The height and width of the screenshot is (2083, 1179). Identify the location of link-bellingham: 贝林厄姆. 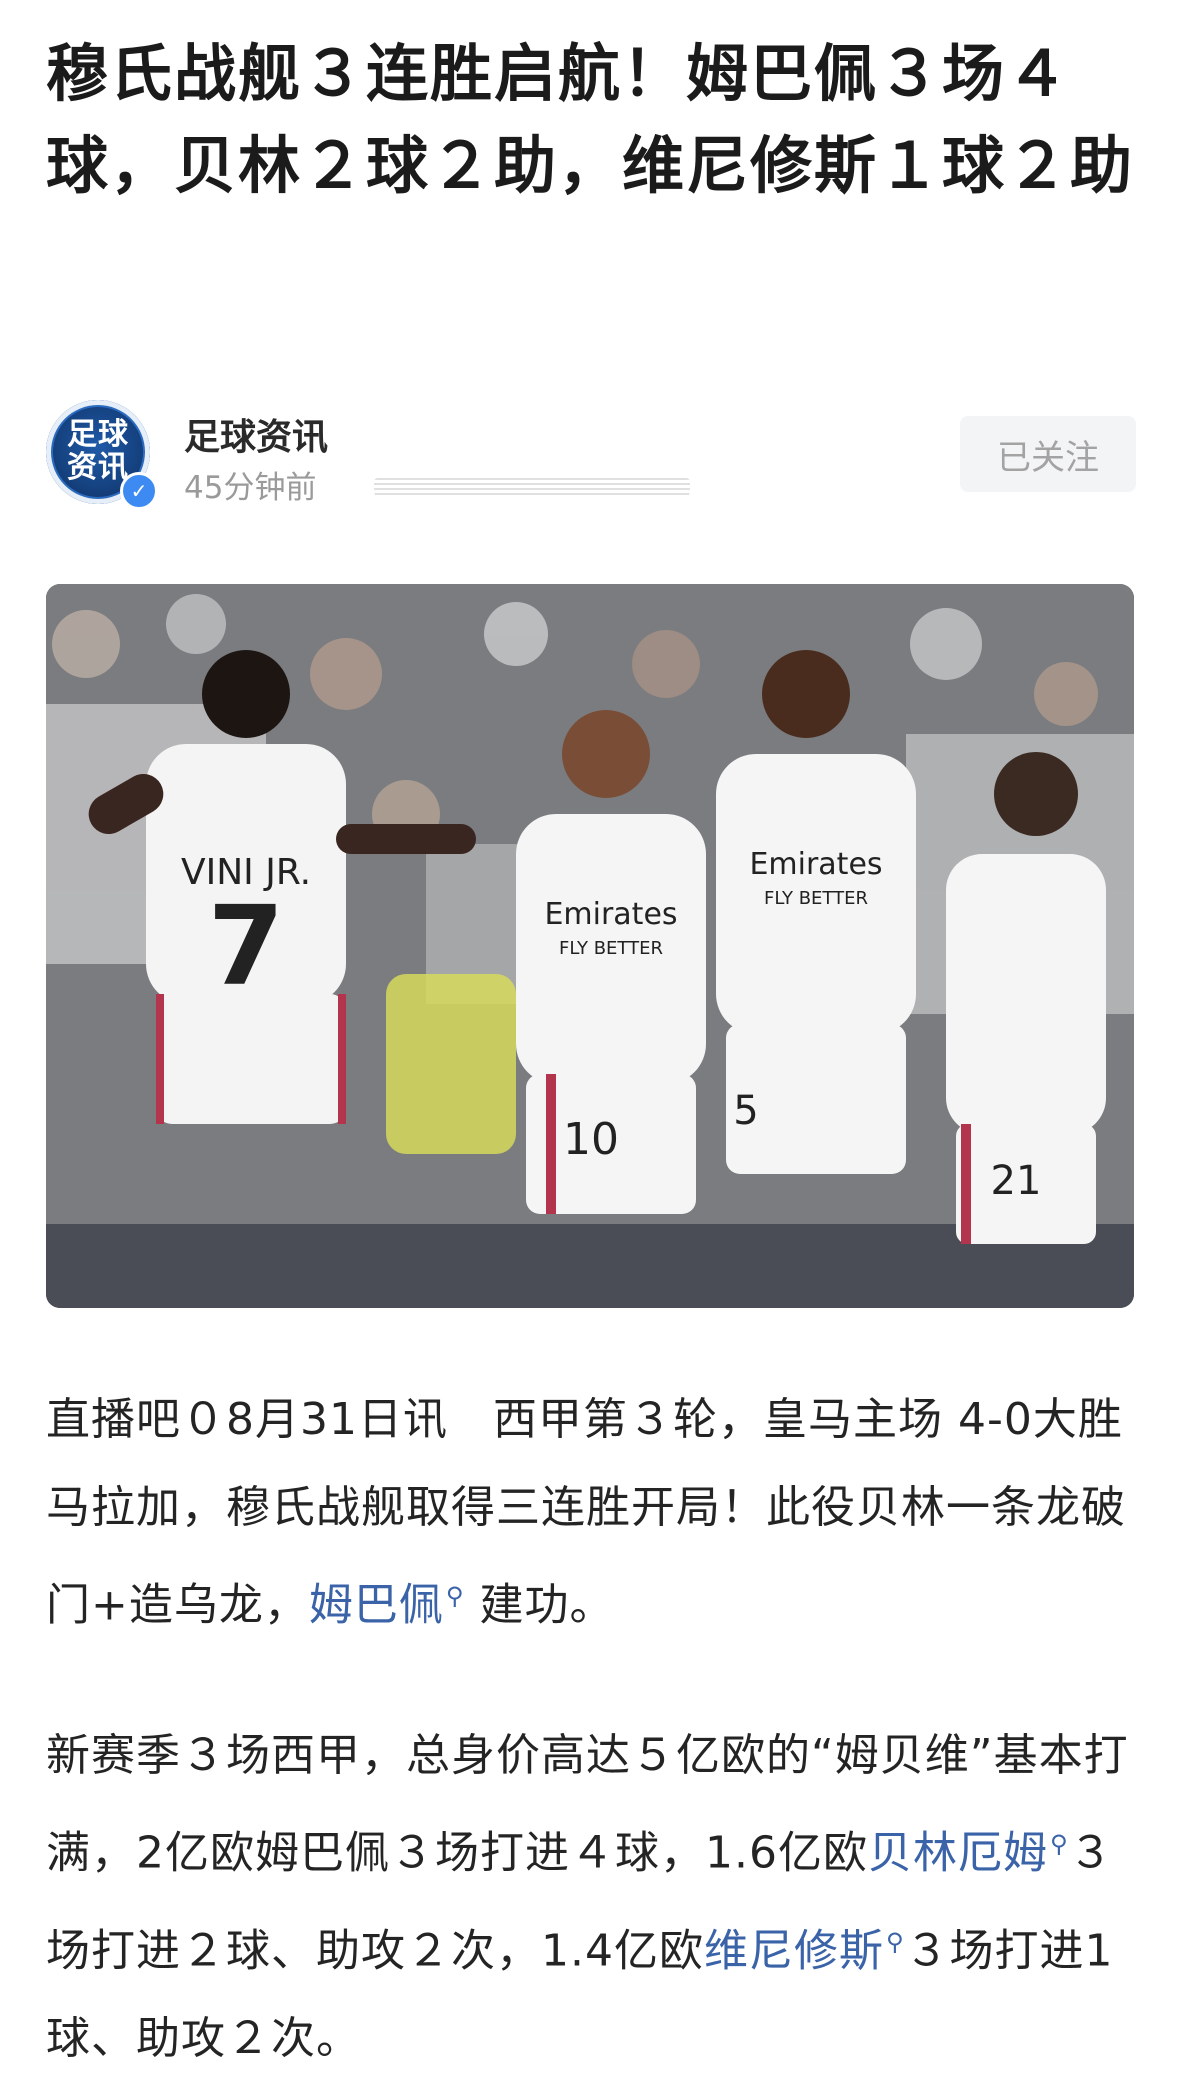
(958, 1853).